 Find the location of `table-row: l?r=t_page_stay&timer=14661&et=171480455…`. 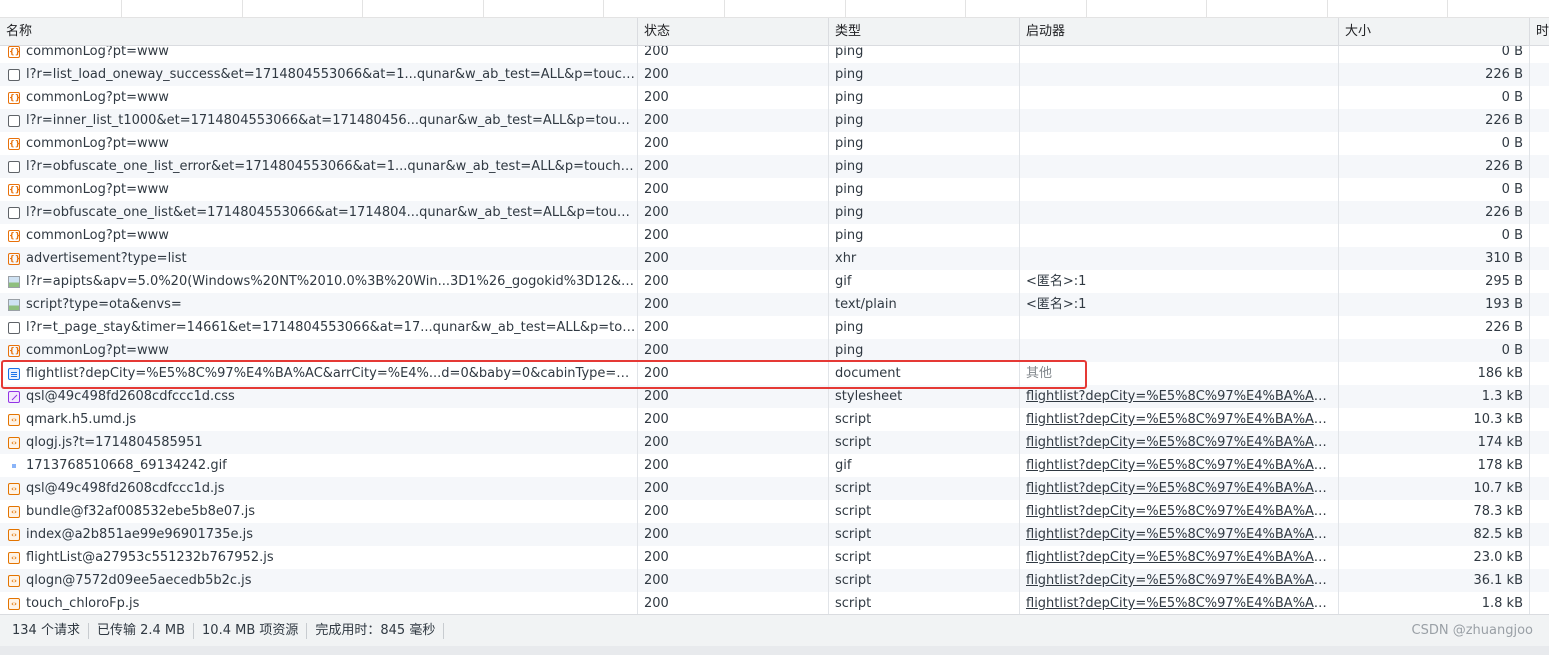

table-row: l?r=t_page_stay&timer=14661&et=171480455… is located at coordinates (774, 327).